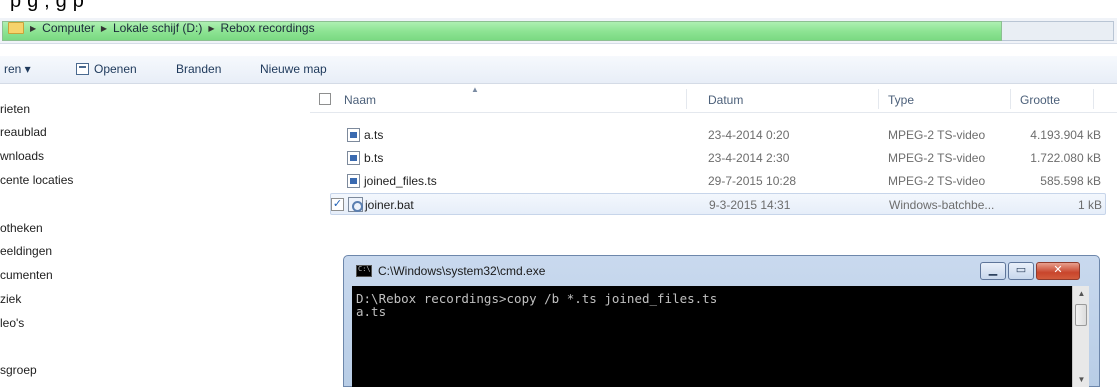 This screenshot has width=1117, height=387. Describe the element at coordinates (23, 132) in the screenshot. I see `nav-item-desktop: reaublad` at that location.